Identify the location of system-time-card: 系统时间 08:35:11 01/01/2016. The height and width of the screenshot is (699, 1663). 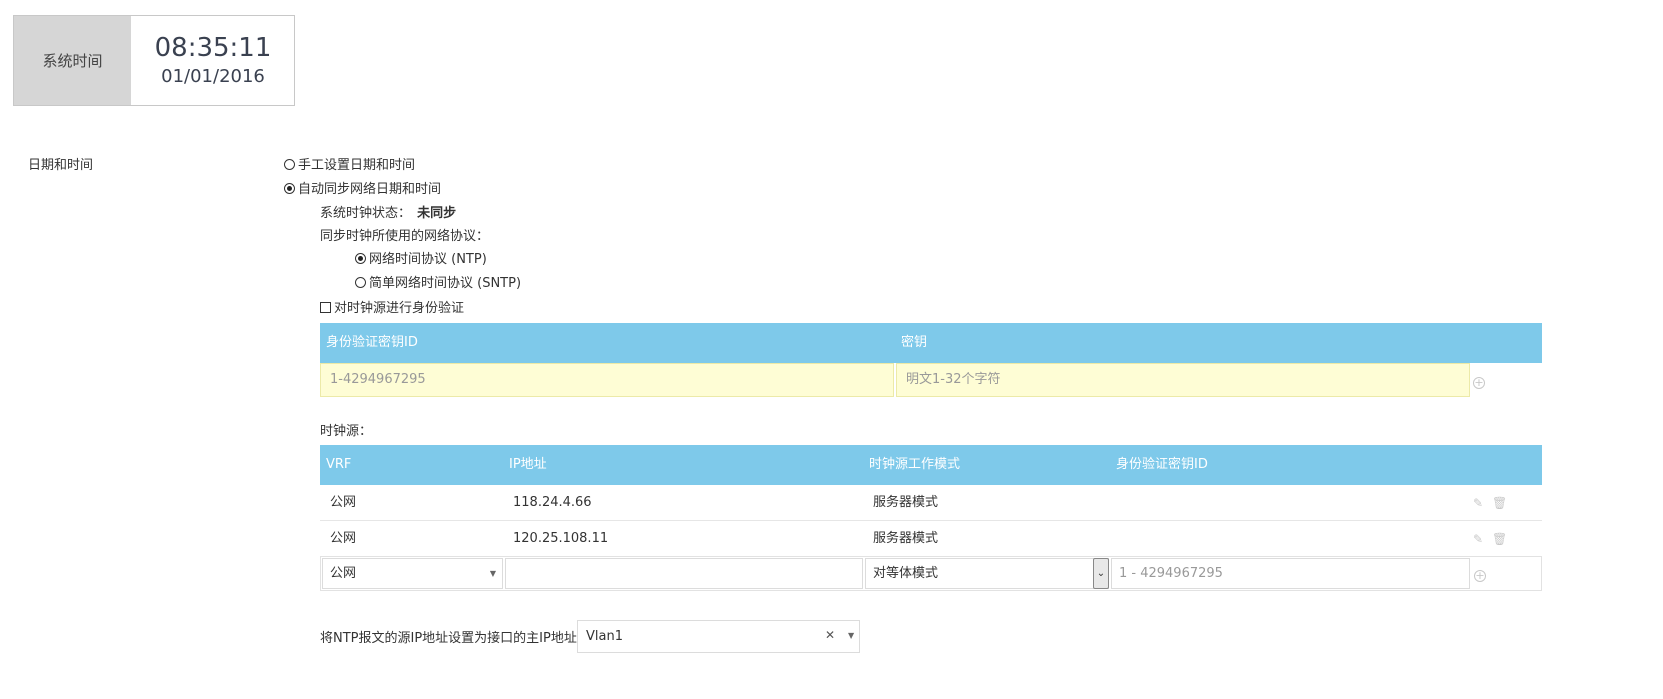
(154, 60).